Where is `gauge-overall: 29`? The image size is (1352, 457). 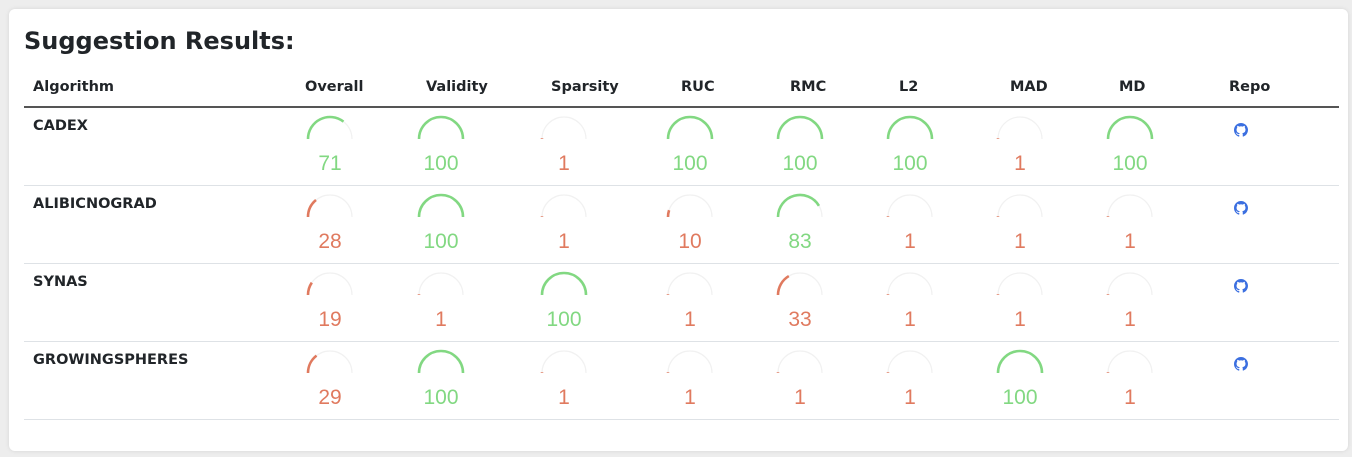
gauge-overall: 29 is located at coordinates (330, 383).